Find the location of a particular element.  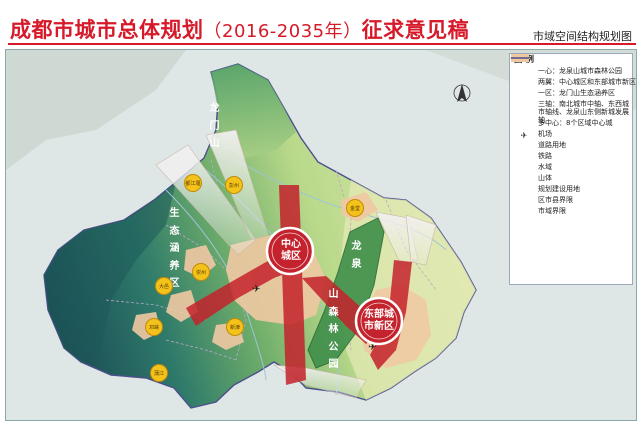

longmen-char-7: 养 is located at coordinates (174, 266).